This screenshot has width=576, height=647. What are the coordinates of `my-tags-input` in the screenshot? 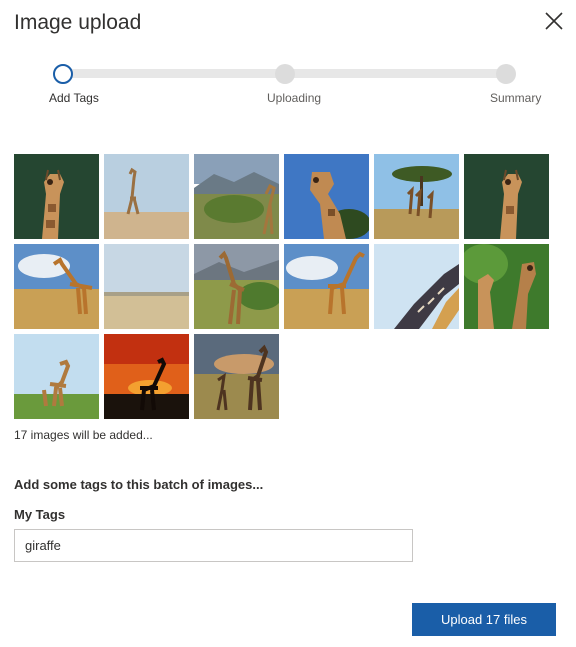 It's located at (213, 545).